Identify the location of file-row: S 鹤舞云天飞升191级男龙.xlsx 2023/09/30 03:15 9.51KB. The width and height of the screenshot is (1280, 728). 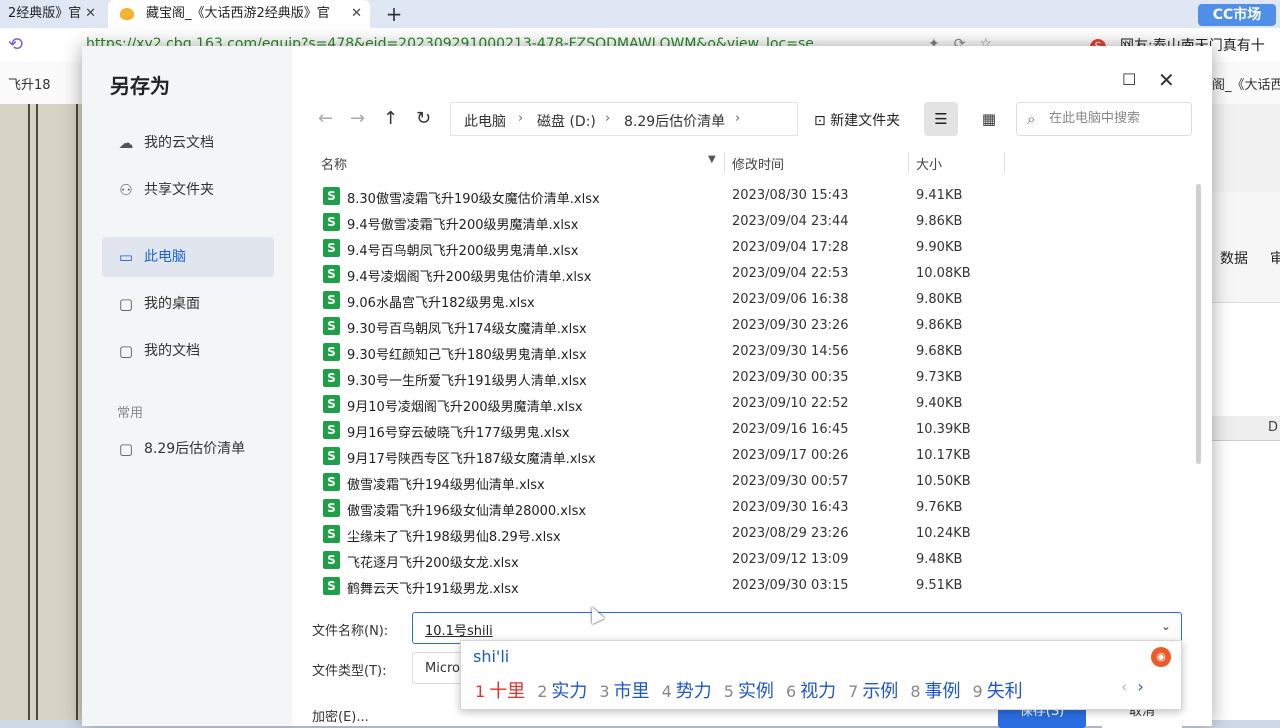
(748, 586).